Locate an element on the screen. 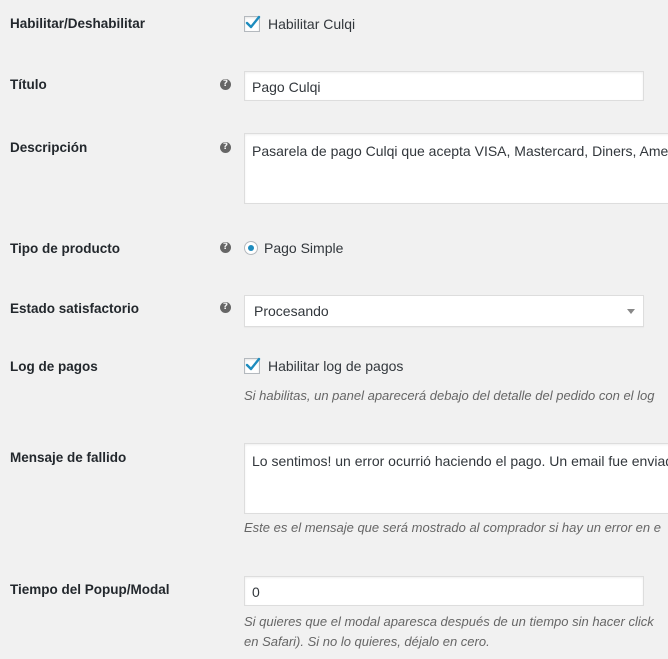 The height and width of the screenshot is (659, 668). enable-checkbox-label: Habilitar Culqi is located at coordinates (311, 24).